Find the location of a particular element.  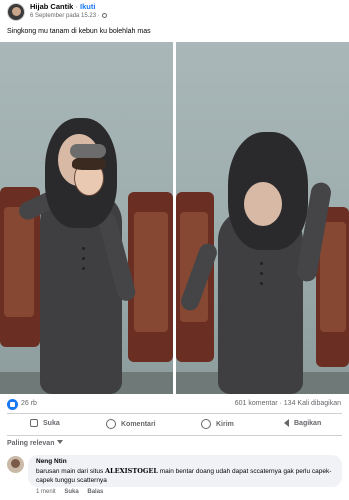

comment-sort-dropdown: Paling relevan is located at coordinates (35, 443).